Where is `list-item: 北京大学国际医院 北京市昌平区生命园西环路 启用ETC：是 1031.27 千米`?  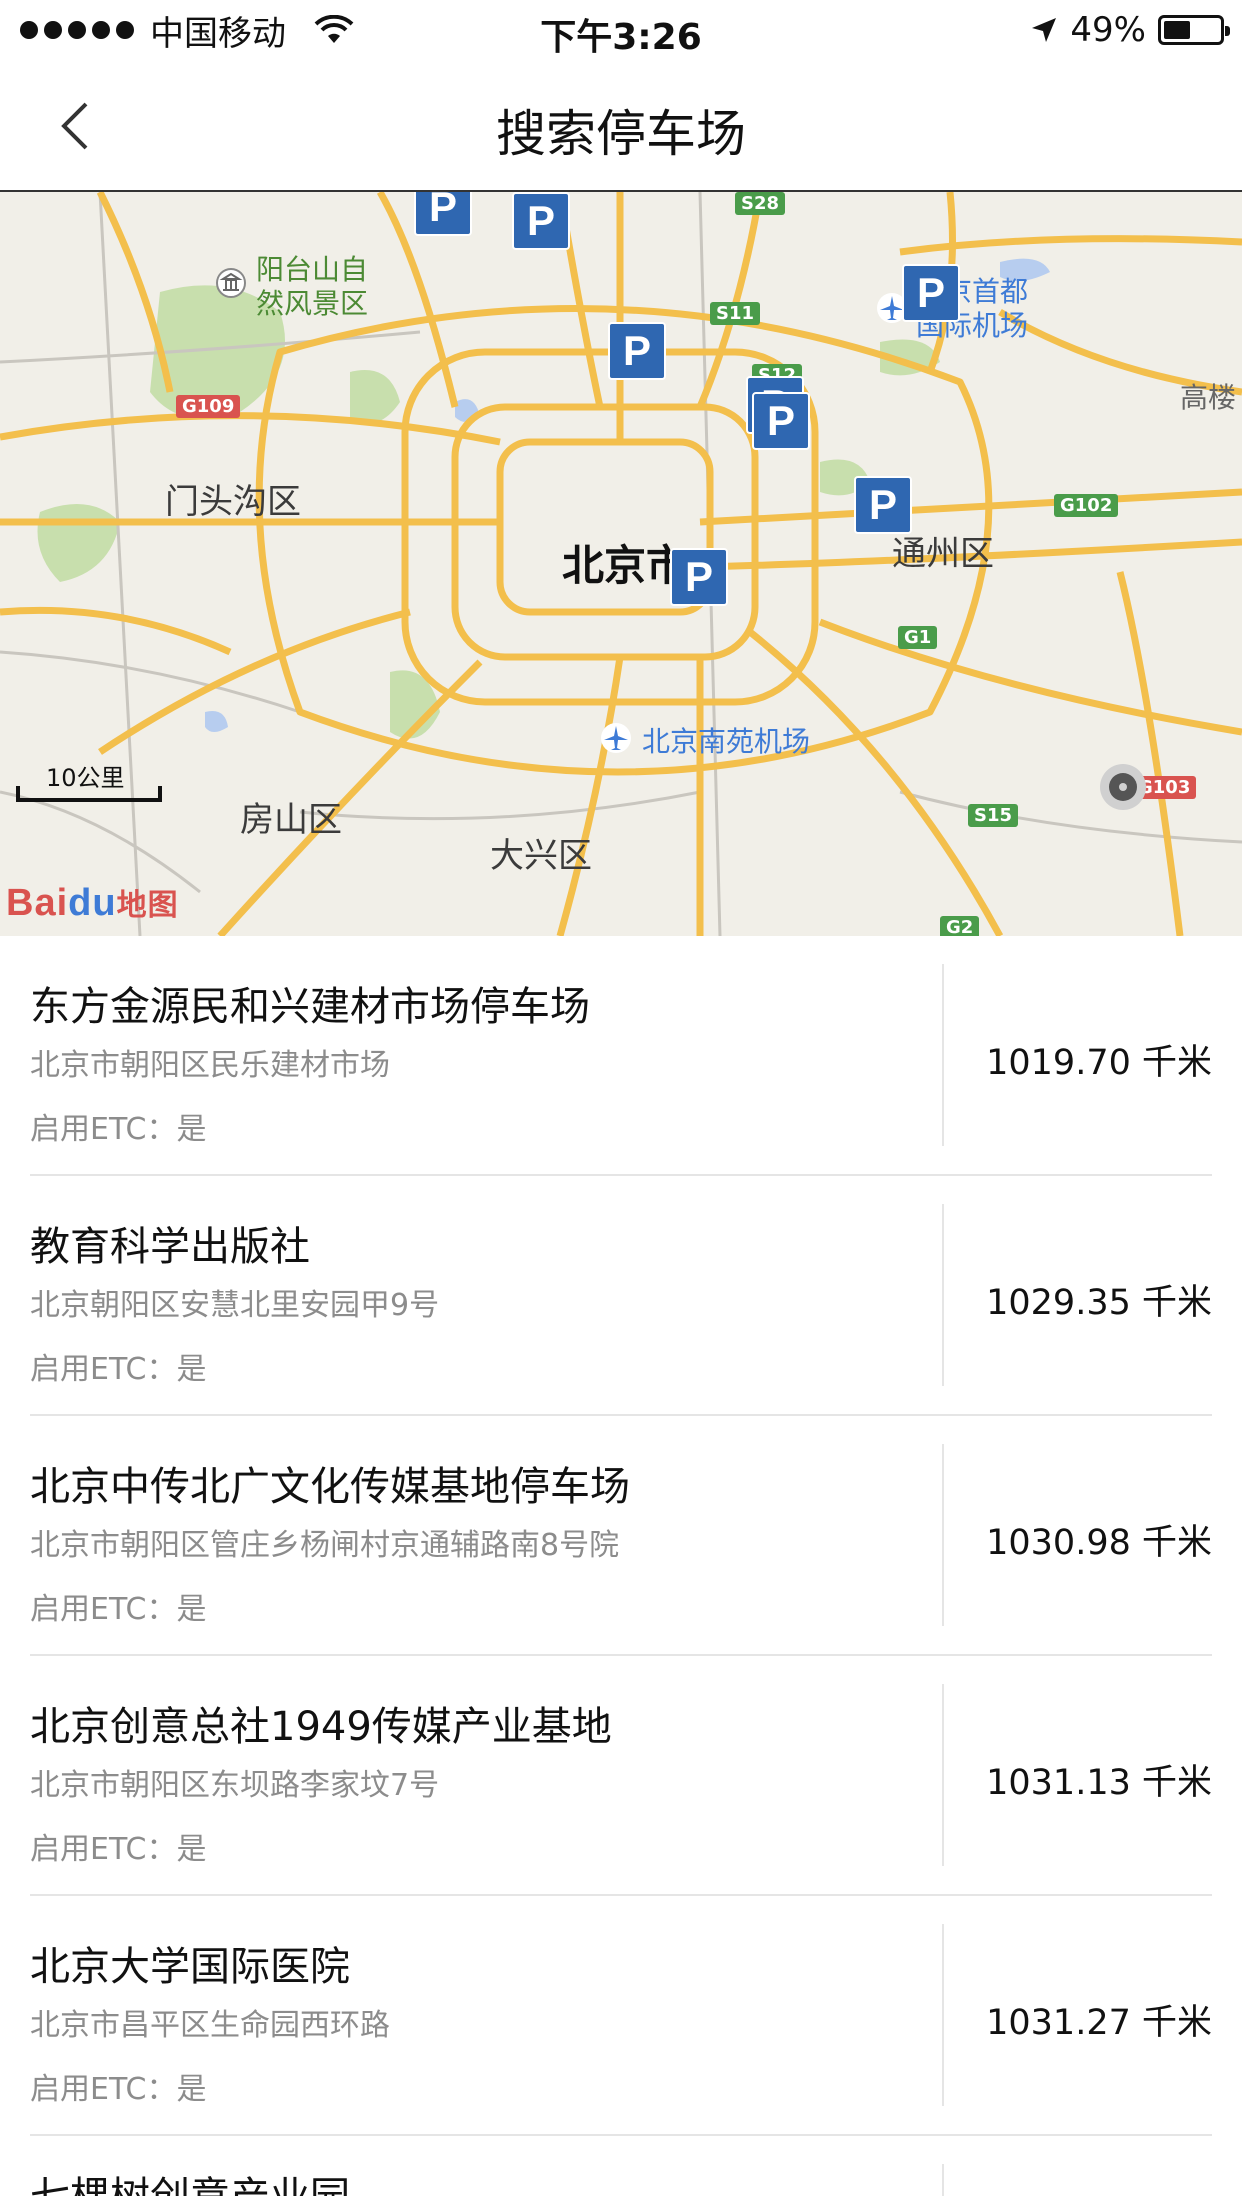
list-item: 北京大学国际医院 北京市昌平区生命园西环路 启用ETC：是 1031.27 千米 is located at coordinates (621, 2016).